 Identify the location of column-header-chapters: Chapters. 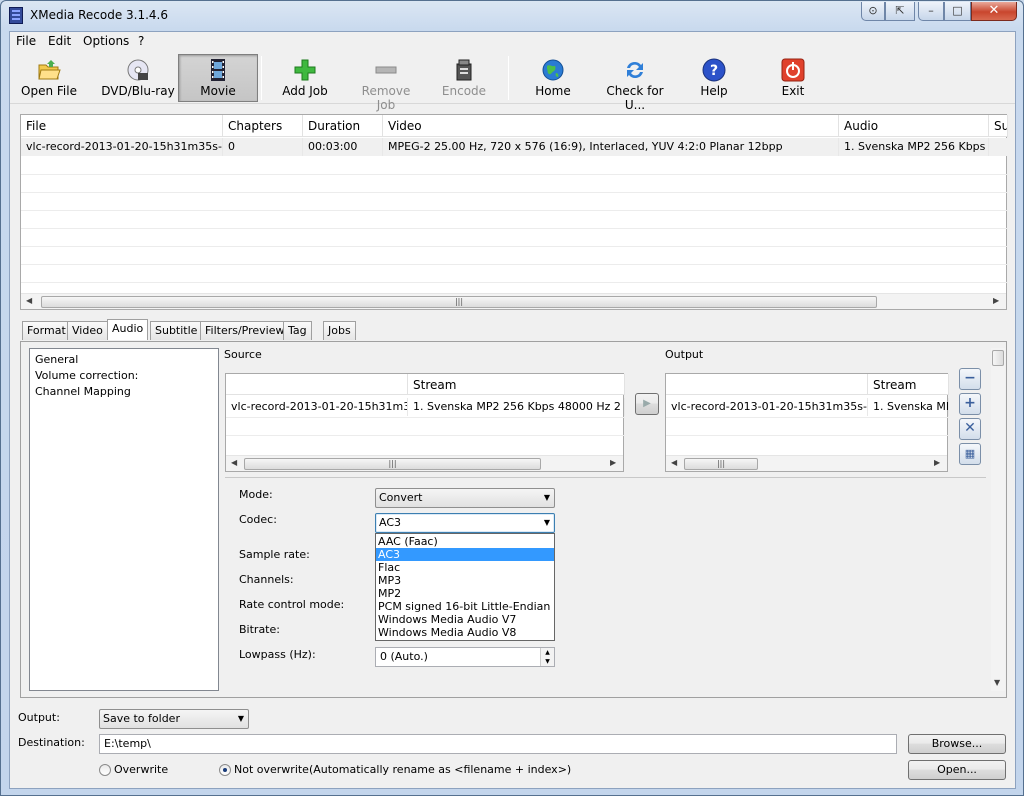
(263, 126).